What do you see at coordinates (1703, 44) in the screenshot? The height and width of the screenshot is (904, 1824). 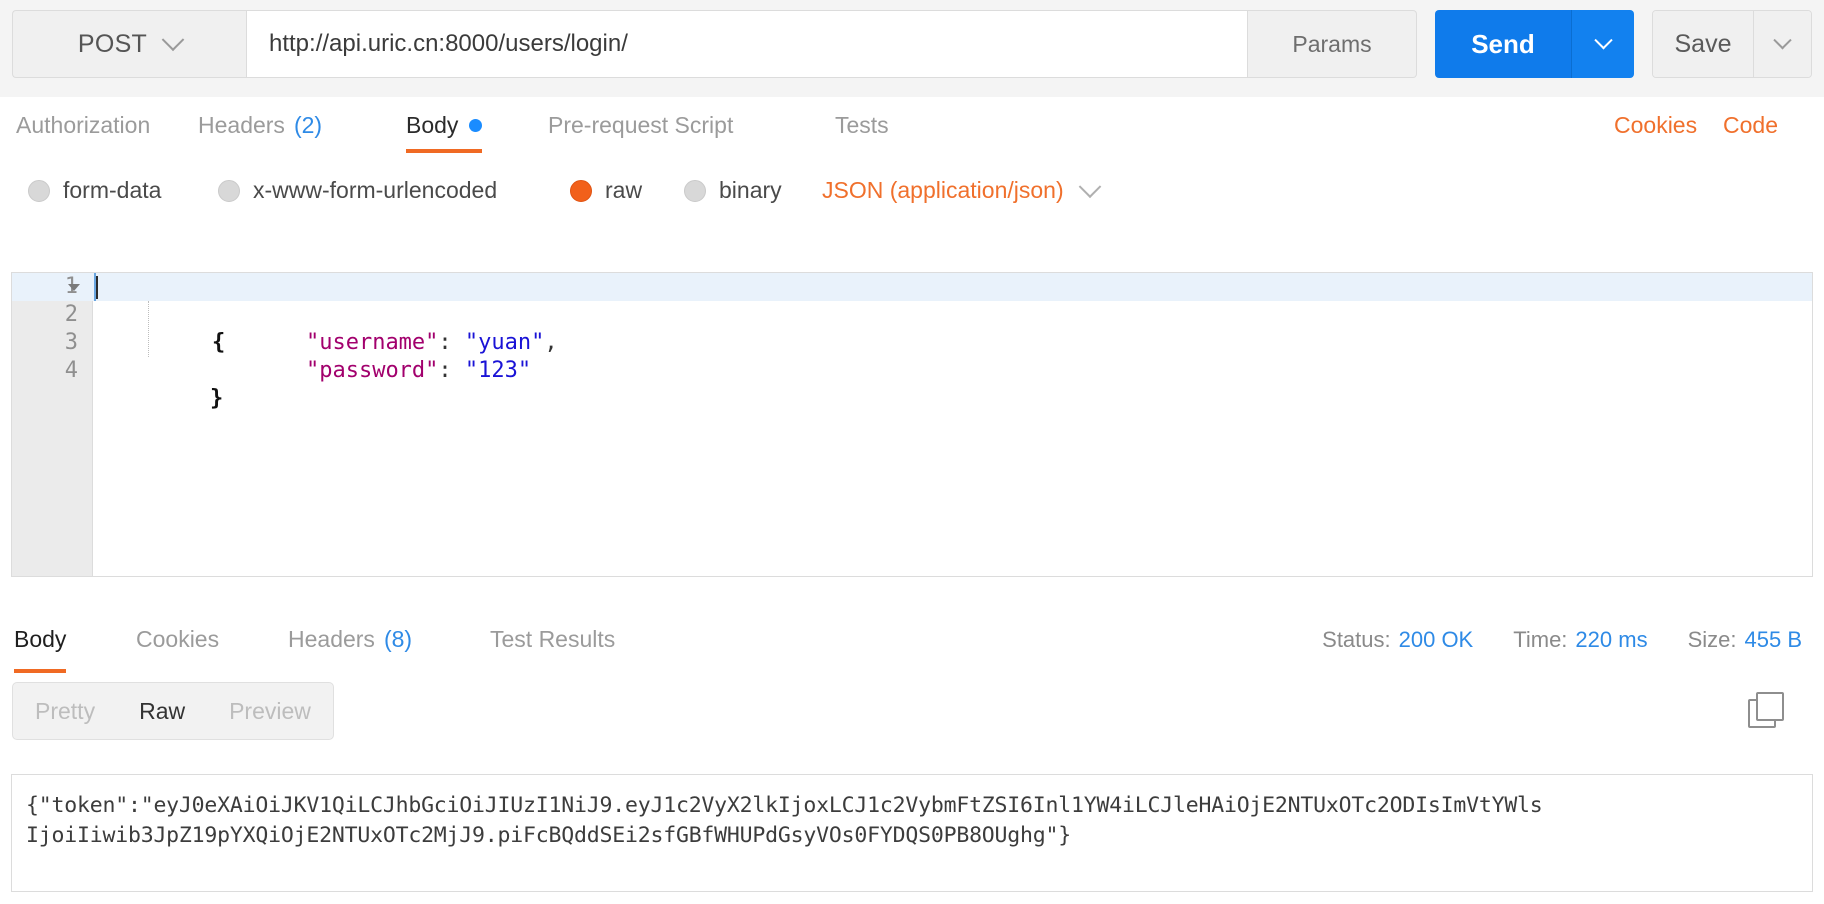 I see `save-button: Save` at bounding box center [1703, 44].